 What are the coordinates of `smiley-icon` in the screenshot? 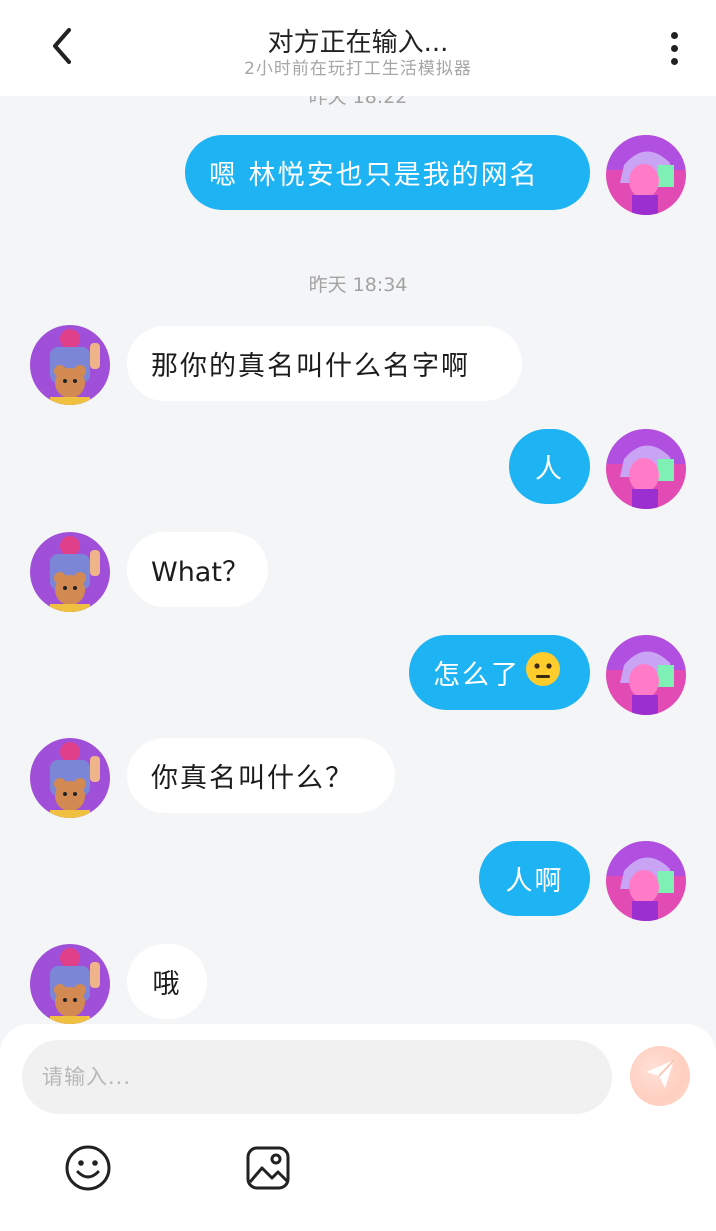 It's located at (88, 1170).